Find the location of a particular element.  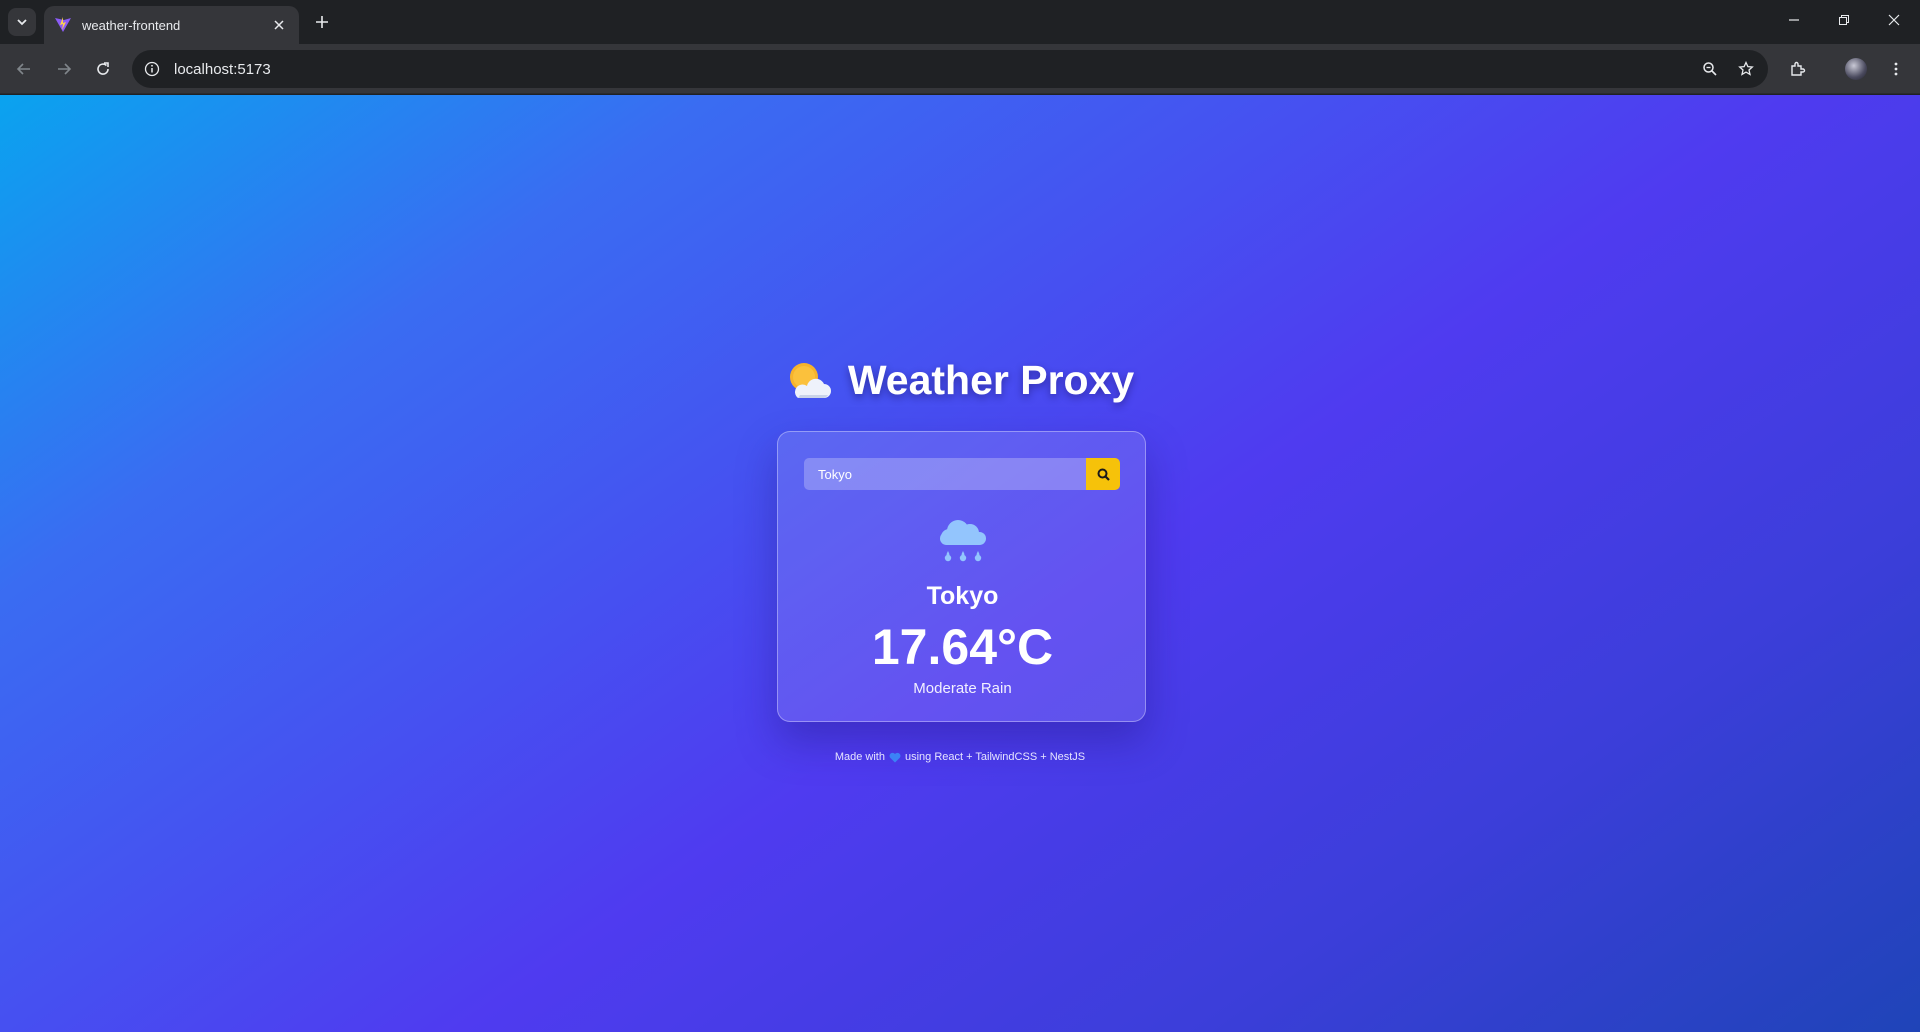

forward-button is located at coordinates (64, 69).